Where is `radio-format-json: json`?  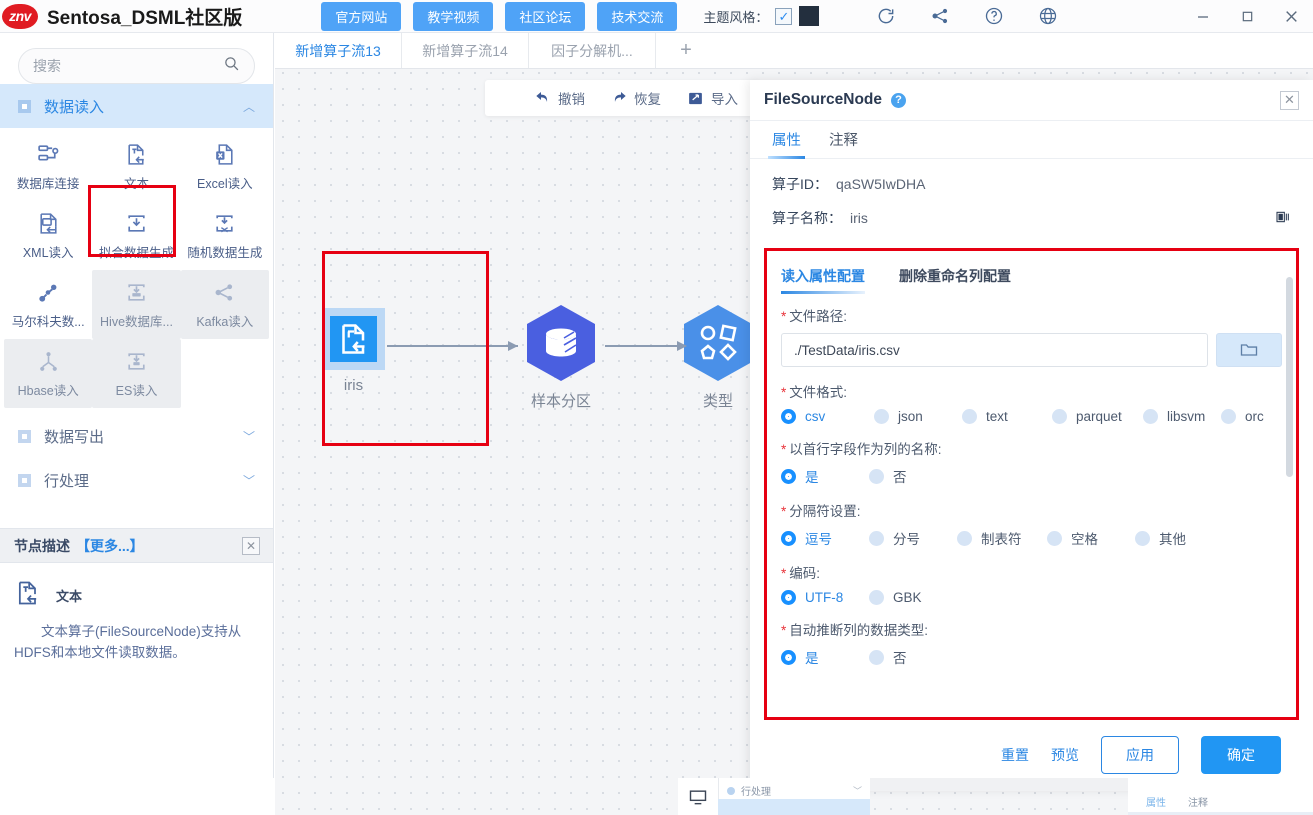
radio-format-json: json is located at coordinates (918, 416).